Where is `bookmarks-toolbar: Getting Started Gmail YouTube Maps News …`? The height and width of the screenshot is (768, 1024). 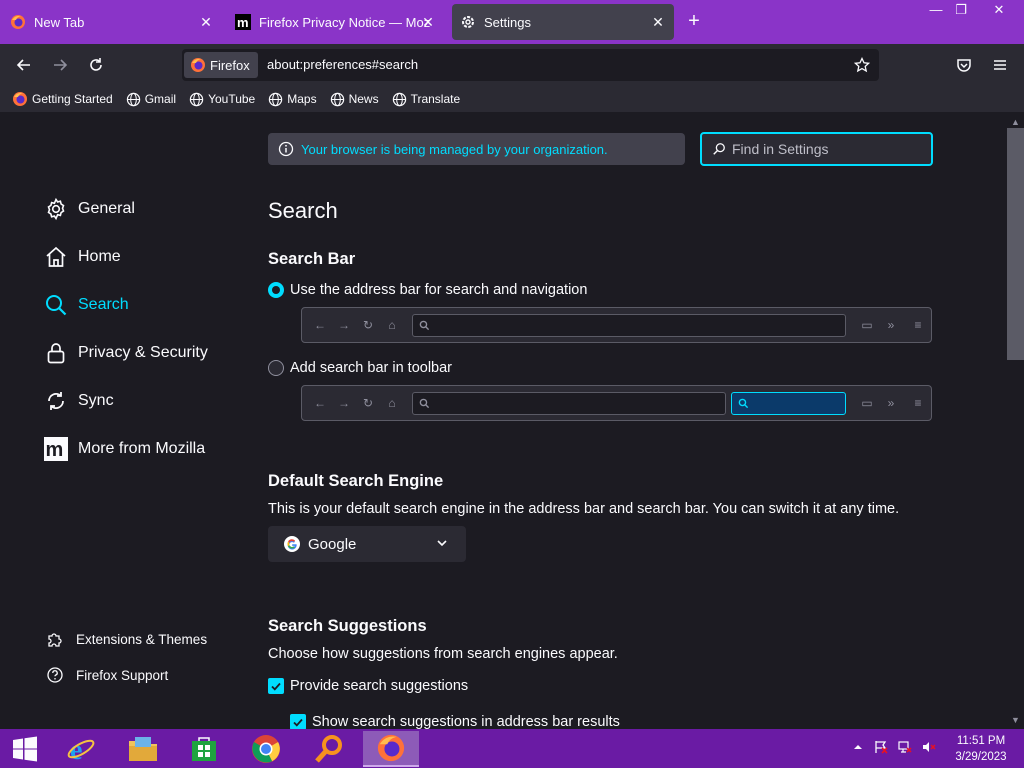 bookmarks-toolbar: Getting Started Gmail YouTube Maps News … is located at coordinates (512, 99).